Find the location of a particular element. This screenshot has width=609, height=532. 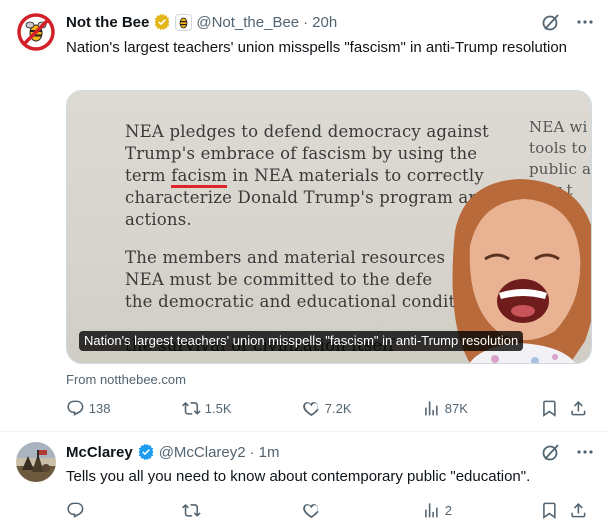

views-button: 2 is located at coordinates (437, 510).